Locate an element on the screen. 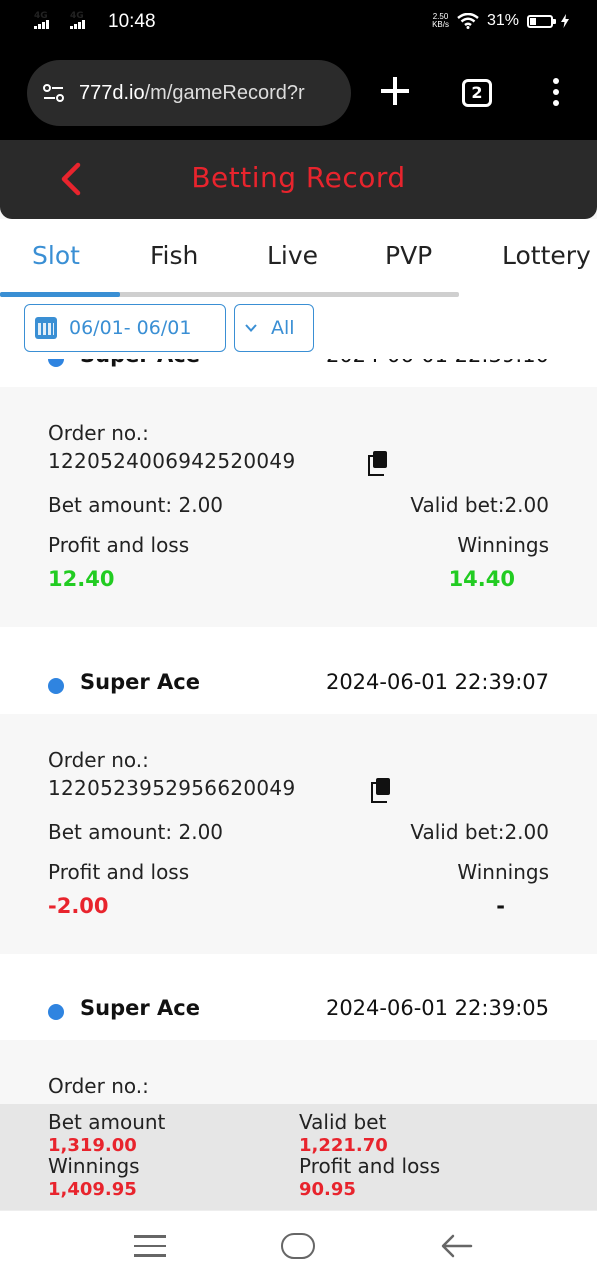 This screenshot has height=1280, width=597. profit-loss-value: -2.00 is located at coordinates (78, 906).